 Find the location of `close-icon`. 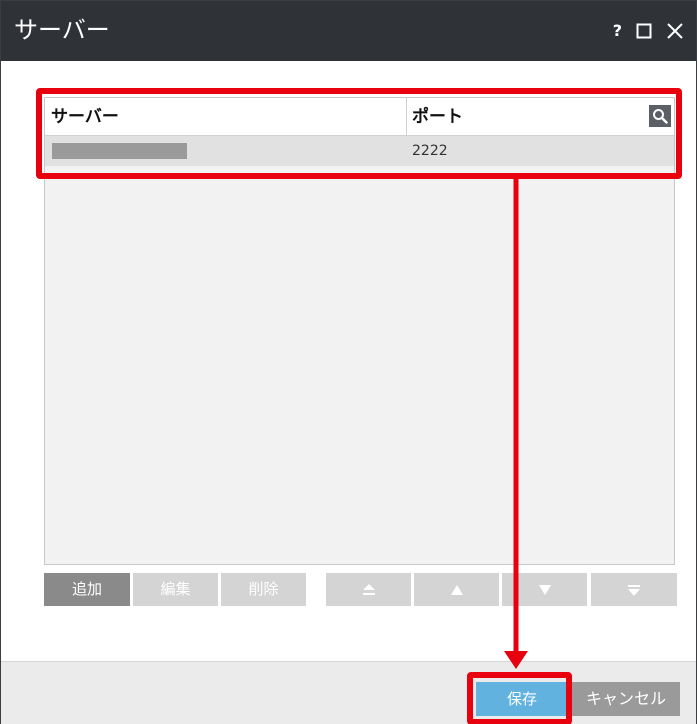

close-icon is located at coordinates (675, 31).